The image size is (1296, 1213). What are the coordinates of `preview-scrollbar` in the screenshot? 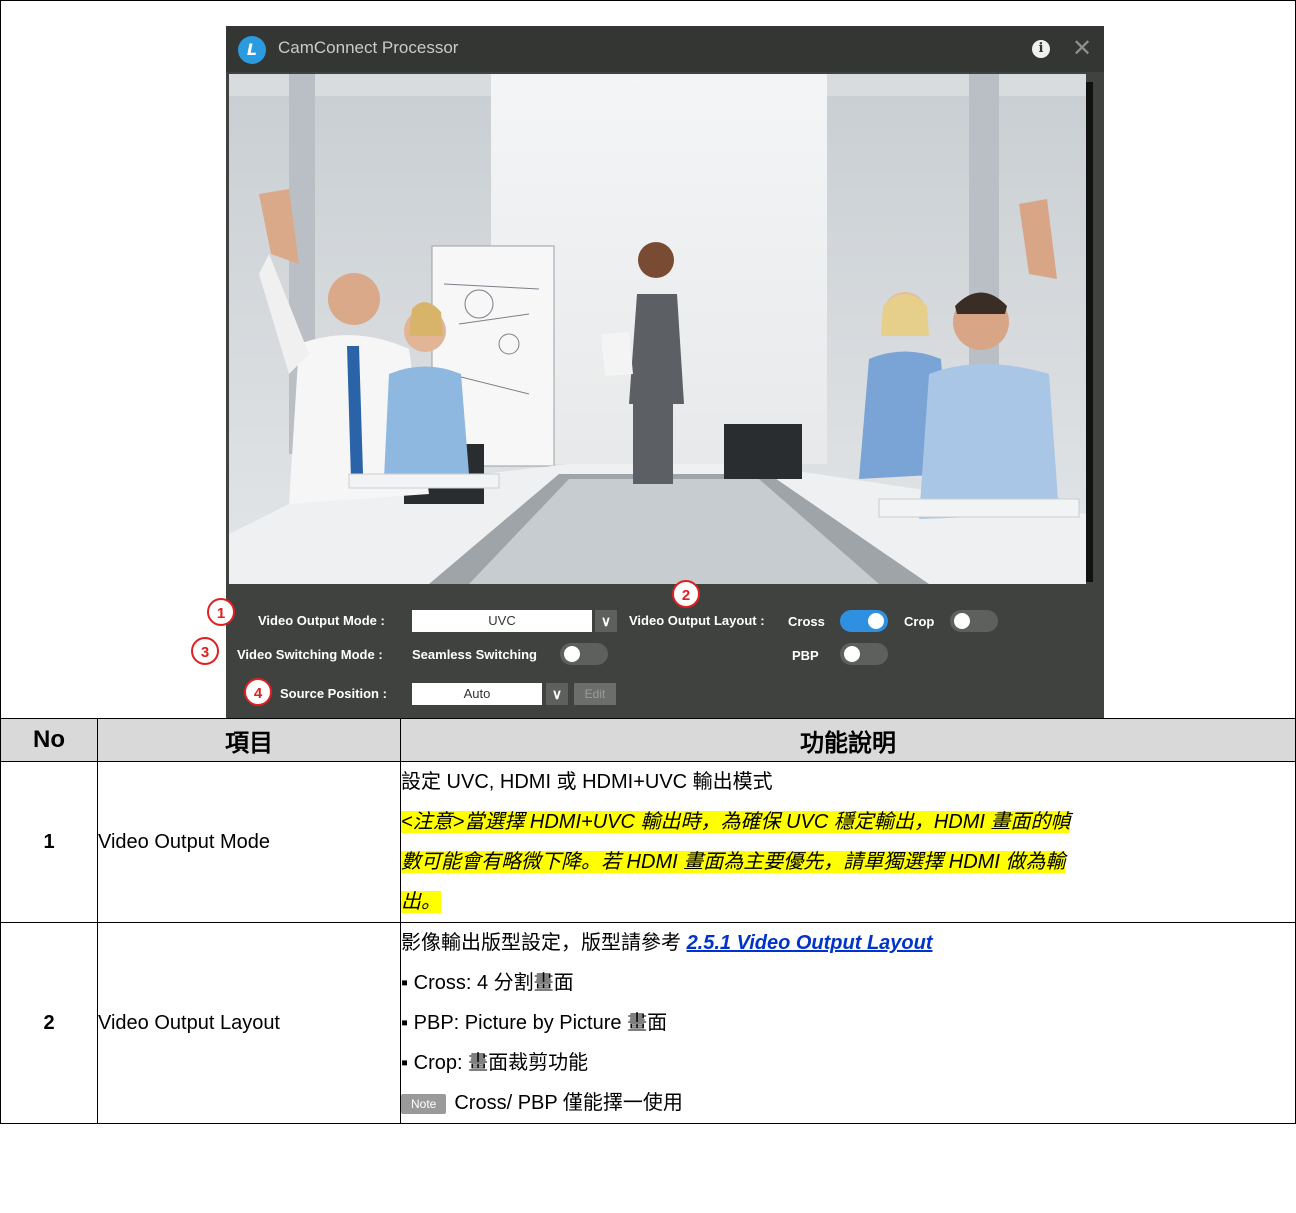 It's located at (1089, 332).